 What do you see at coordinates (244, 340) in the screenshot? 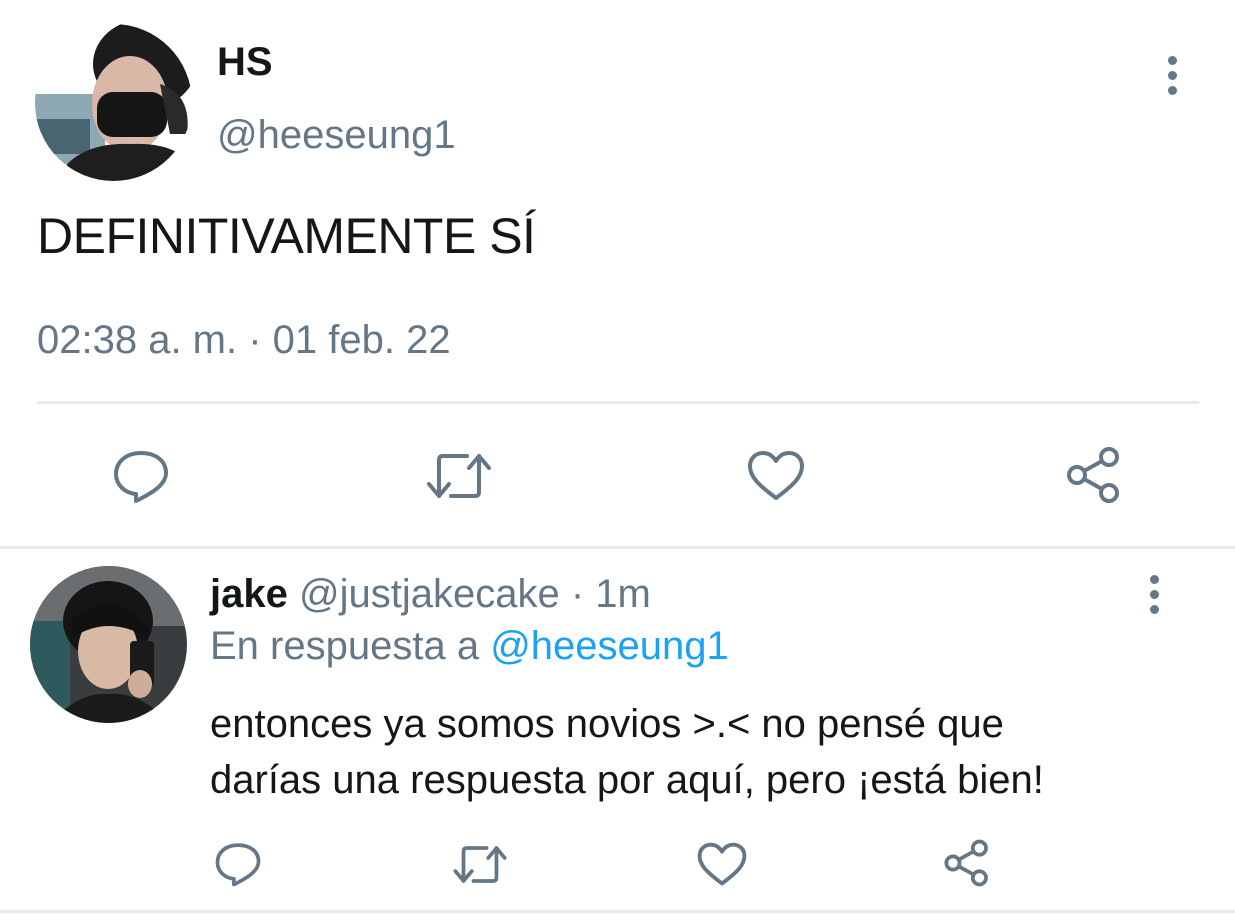
I see `tweet-timestamp: 02:38 a. m. · 01 feb. 22` at bounding box center [244, 340].